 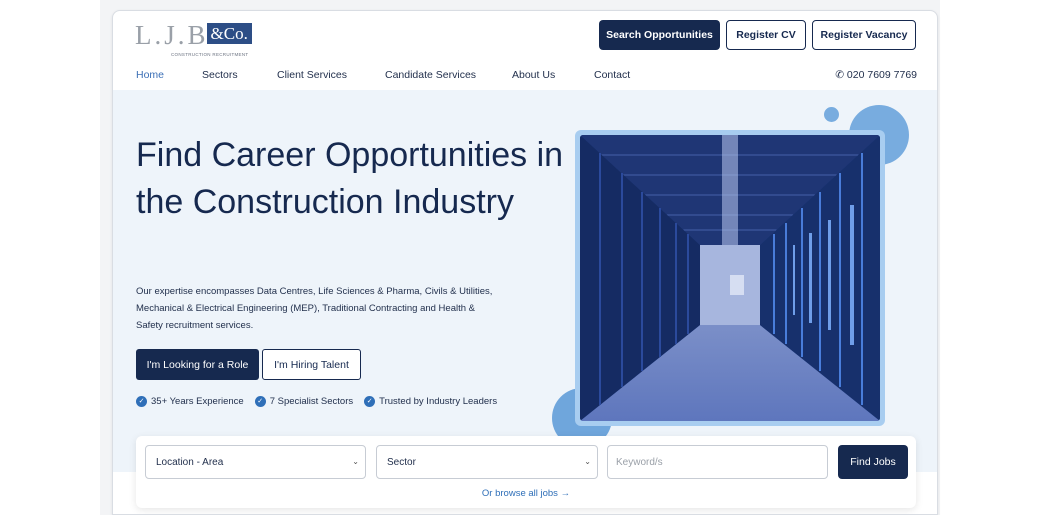 I want to click on feature-item: ✓ 35+ Years Experience, so click(x=190, y=401).